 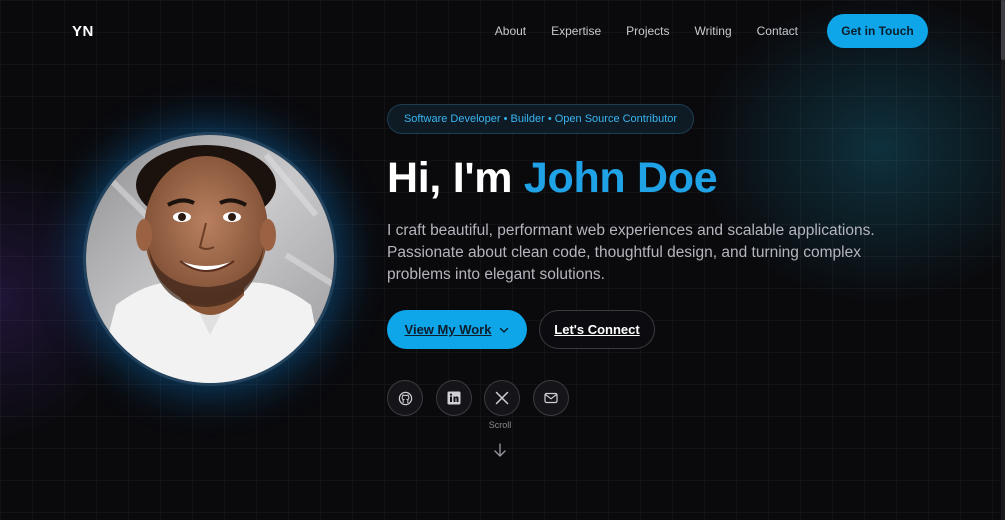 I want to click on hero-name: John Doe, so click(x=620, y=178).